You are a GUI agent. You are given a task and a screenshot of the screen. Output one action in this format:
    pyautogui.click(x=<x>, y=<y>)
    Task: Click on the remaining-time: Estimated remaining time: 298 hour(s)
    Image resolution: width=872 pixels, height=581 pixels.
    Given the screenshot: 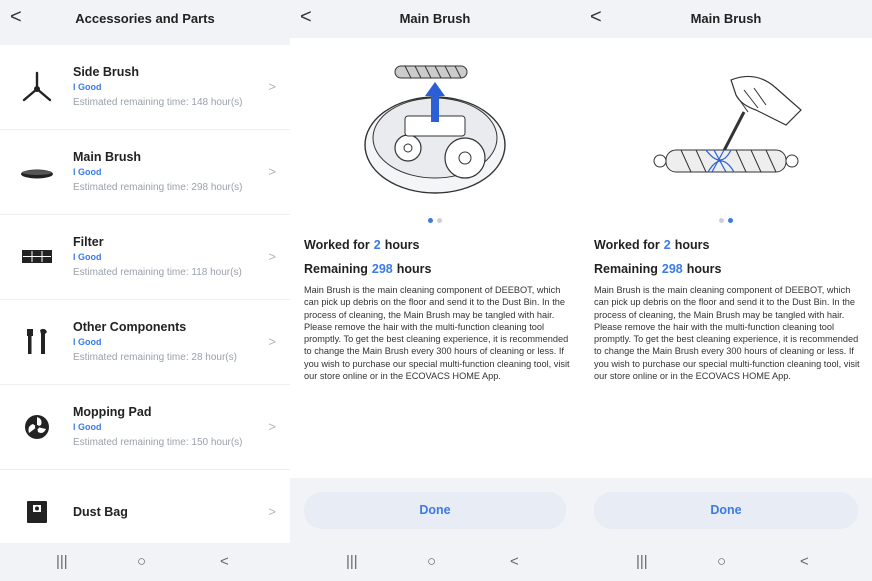 What is the action you would take?
    pyautogui.click(x=158, y=187)
    